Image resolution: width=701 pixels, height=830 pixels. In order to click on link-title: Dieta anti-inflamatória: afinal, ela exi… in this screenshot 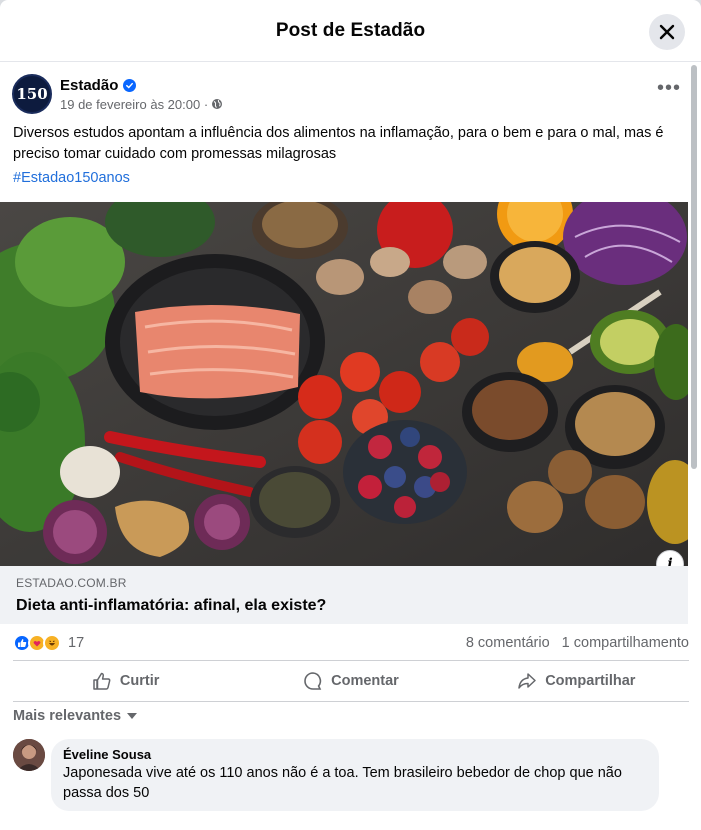, I will do `click(171, 605)`.